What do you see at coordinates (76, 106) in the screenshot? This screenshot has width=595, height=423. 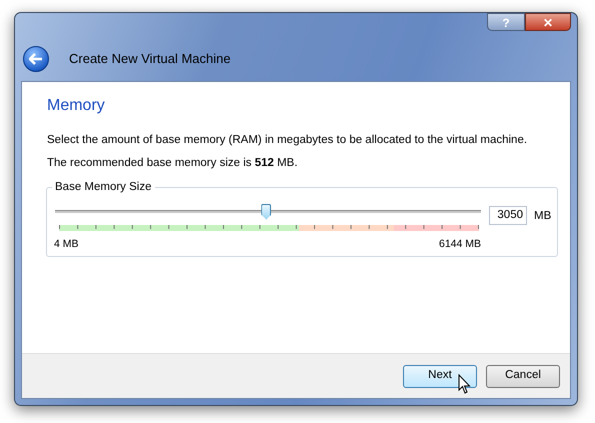 I see `page-heading: Memory` at bounding box center [76, 106].